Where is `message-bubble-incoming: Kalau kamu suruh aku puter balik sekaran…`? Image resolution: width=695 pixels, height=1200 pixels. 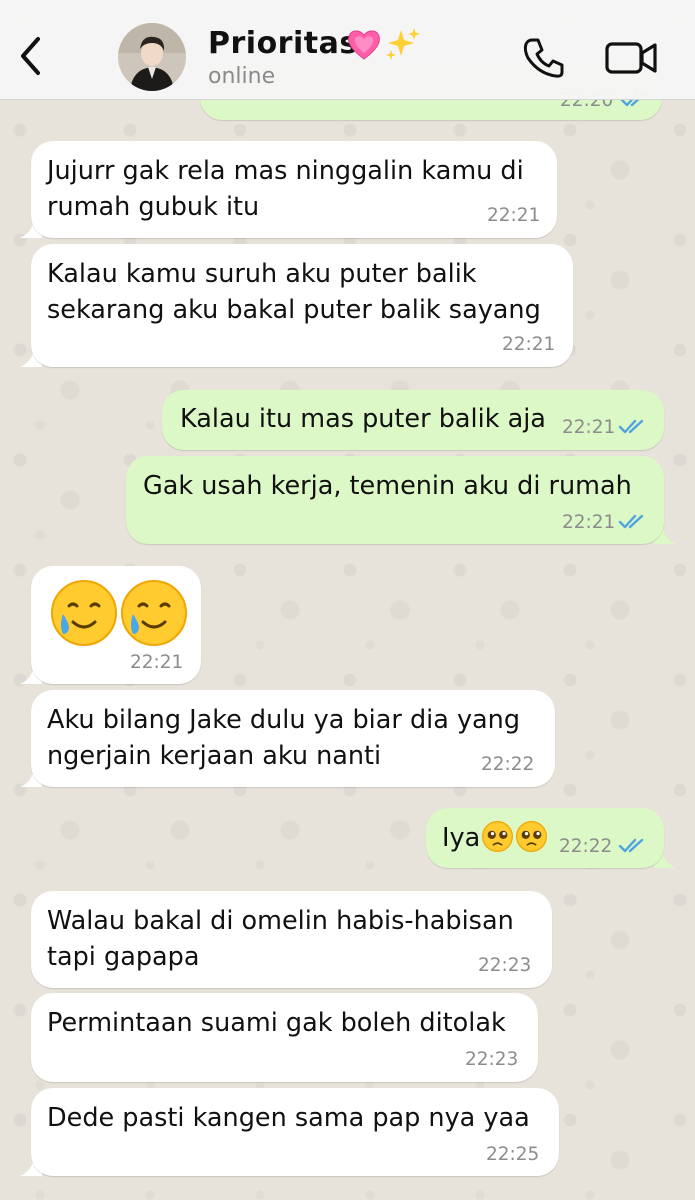
message-bubble-incoming: Kalau kamu suruh aku puter balik sekaran… is located at coordinates (302, 305).